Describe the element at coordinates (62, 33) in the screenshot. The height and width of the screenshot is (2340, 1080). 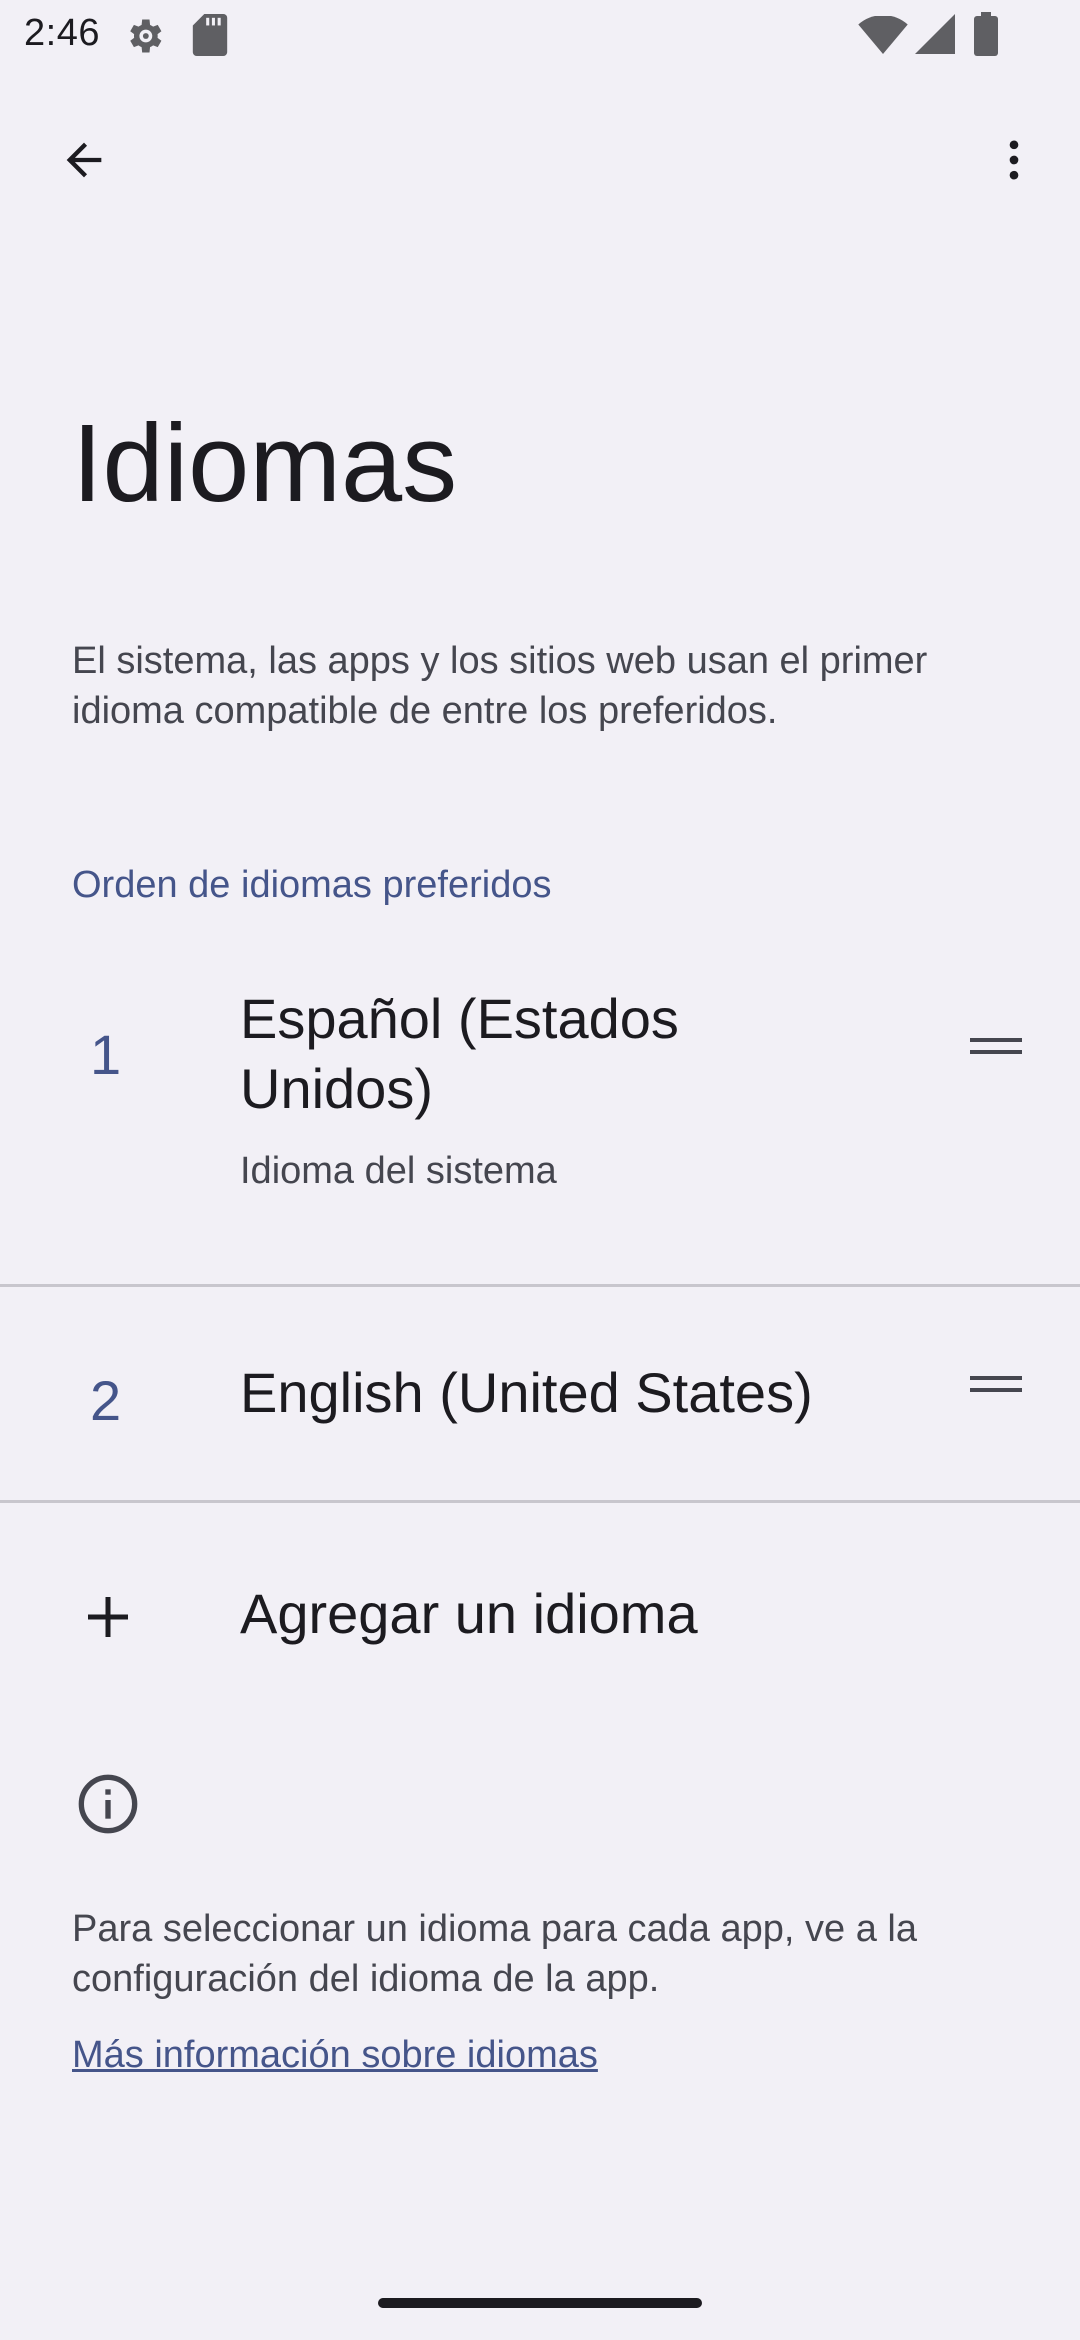
I see `status-time: 2:46` at that location.